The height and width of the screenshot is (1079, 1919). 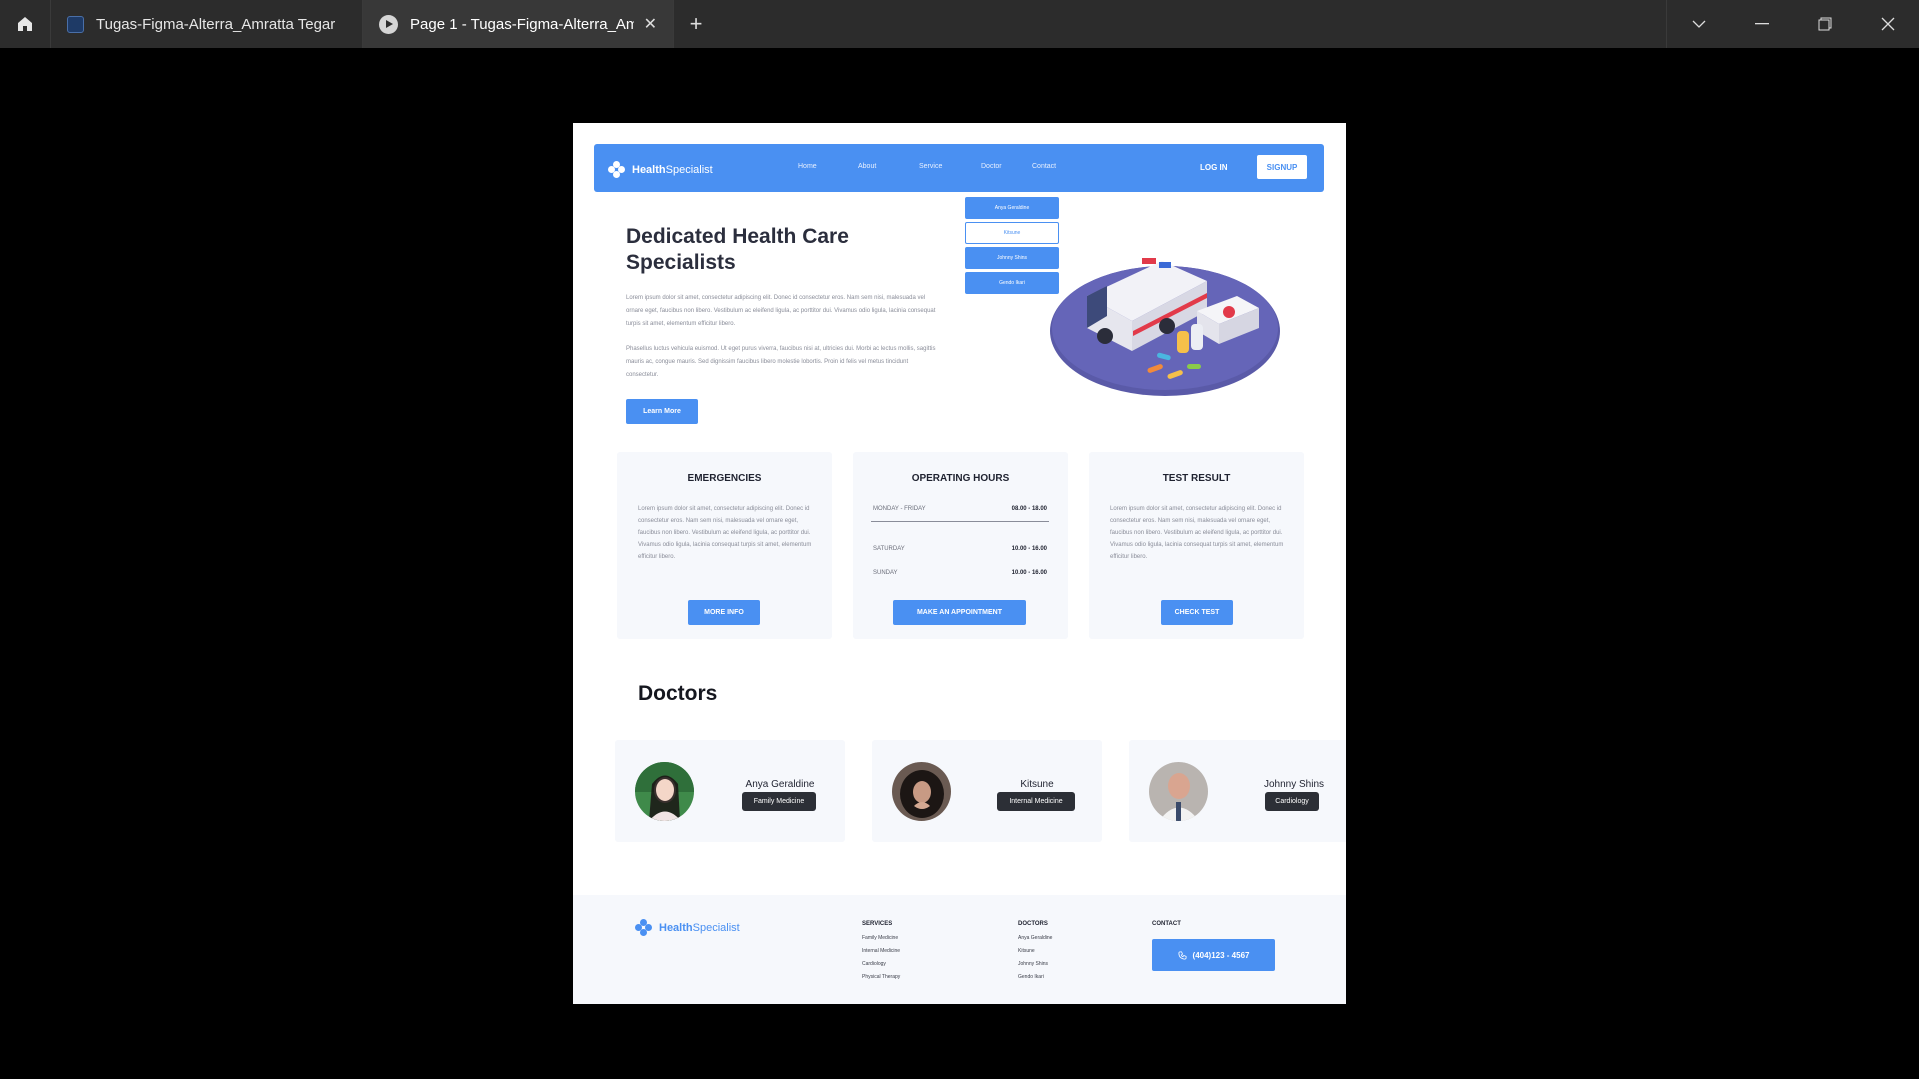 I want to click on minimize-icon, so click(x=1761, y=24).